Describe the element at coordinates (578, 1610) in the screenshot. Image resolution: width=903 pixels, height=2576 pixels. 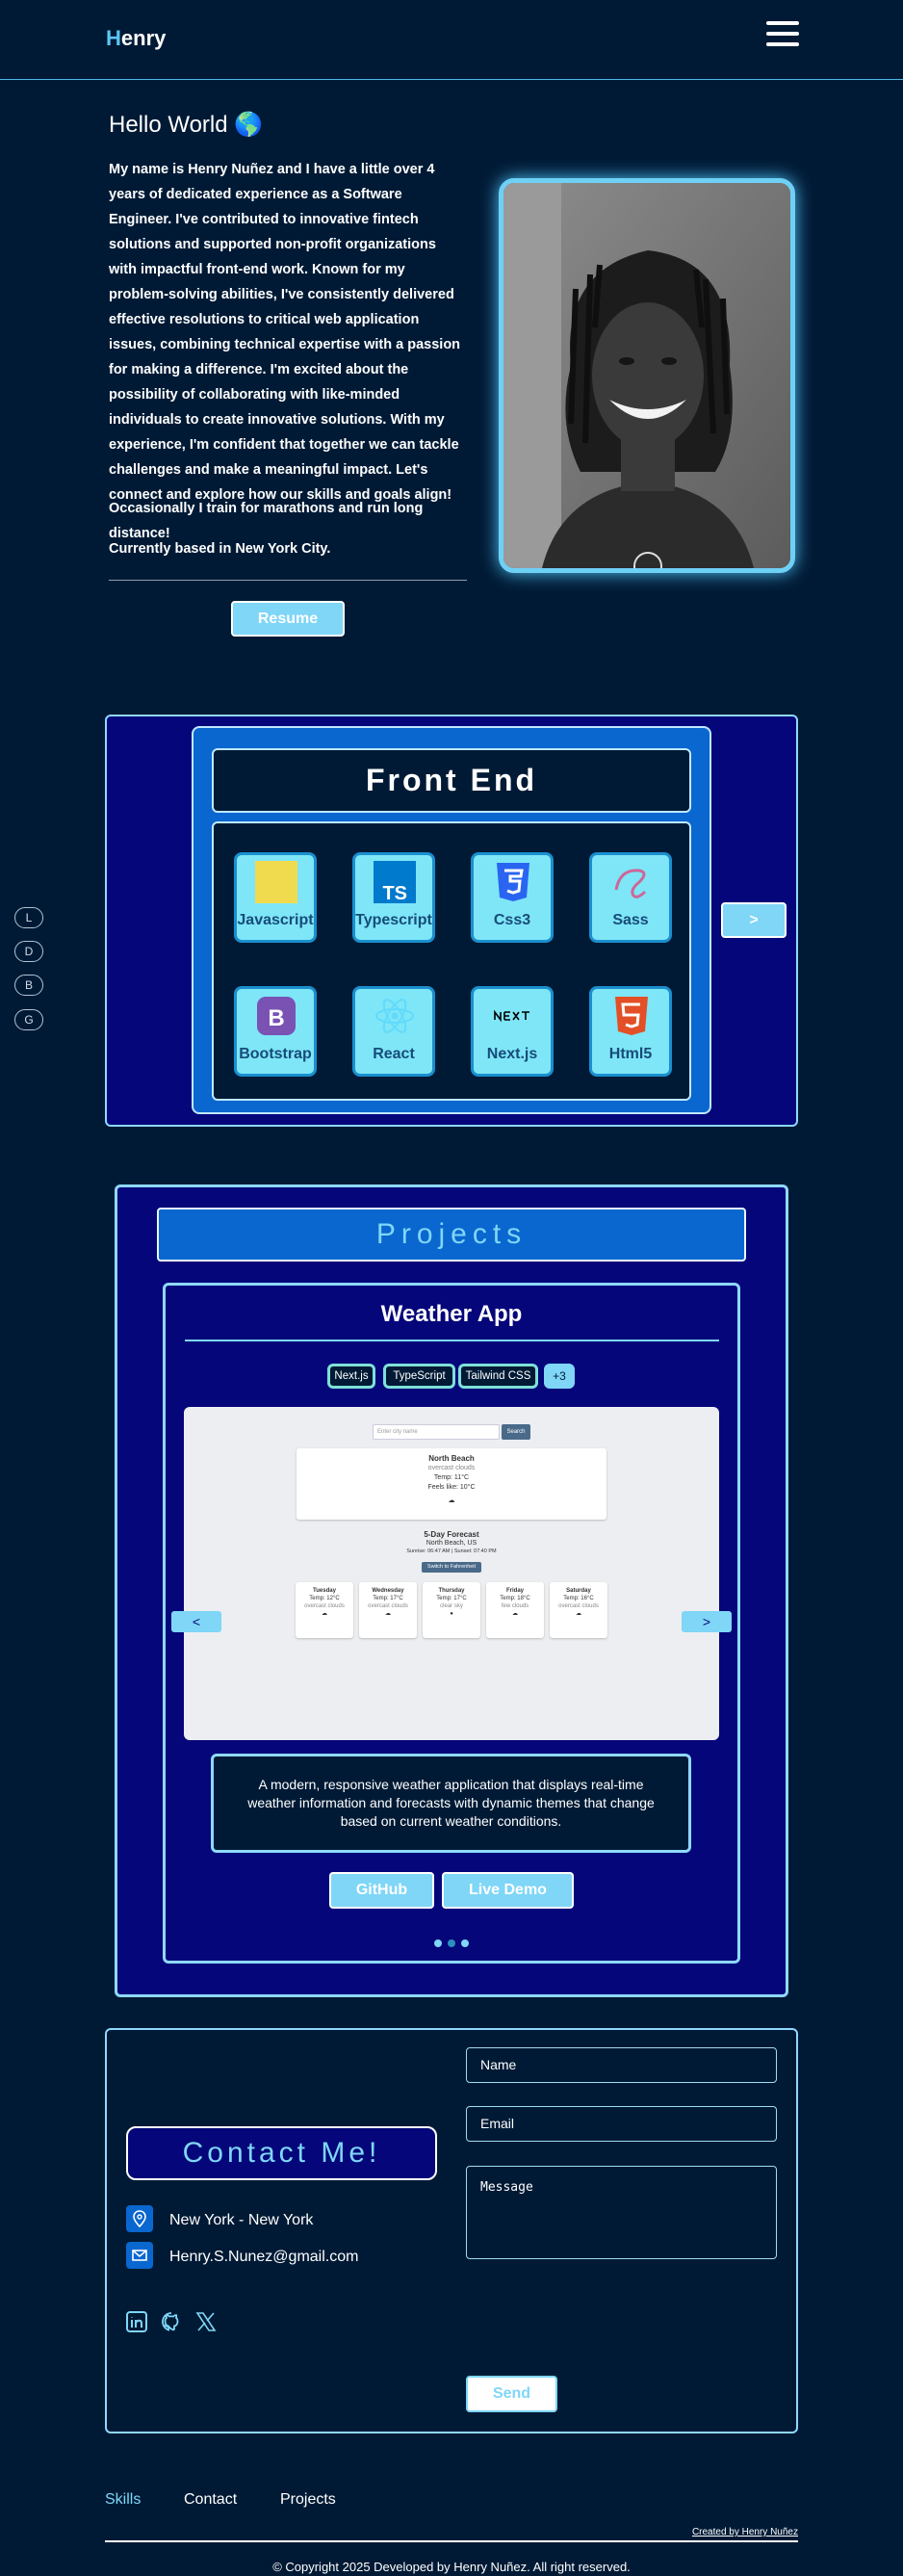
I see `shot-day-card: Saturday Temp: 16°C overcast clouds ☁` at that location.